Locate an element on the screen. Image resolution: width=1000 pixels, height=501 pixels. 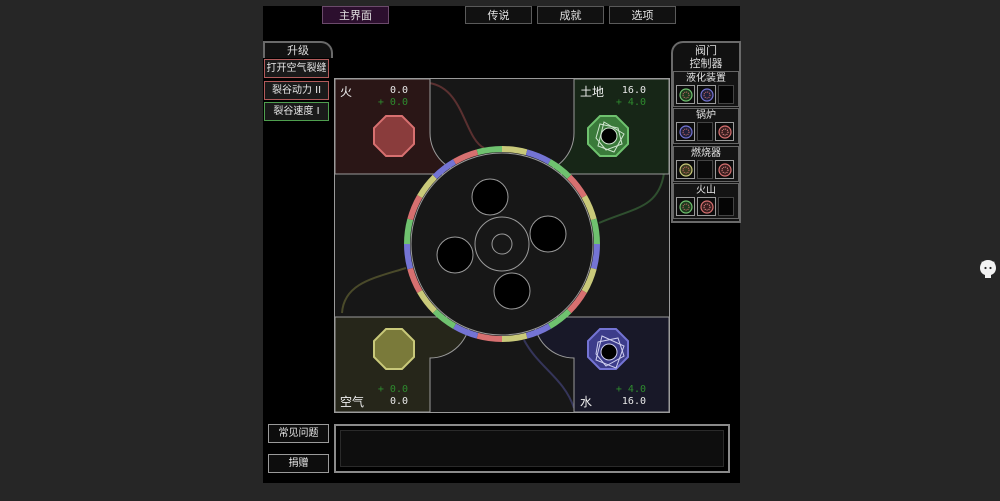
tab-legend: 传说 is located at coordinates (498, 15).